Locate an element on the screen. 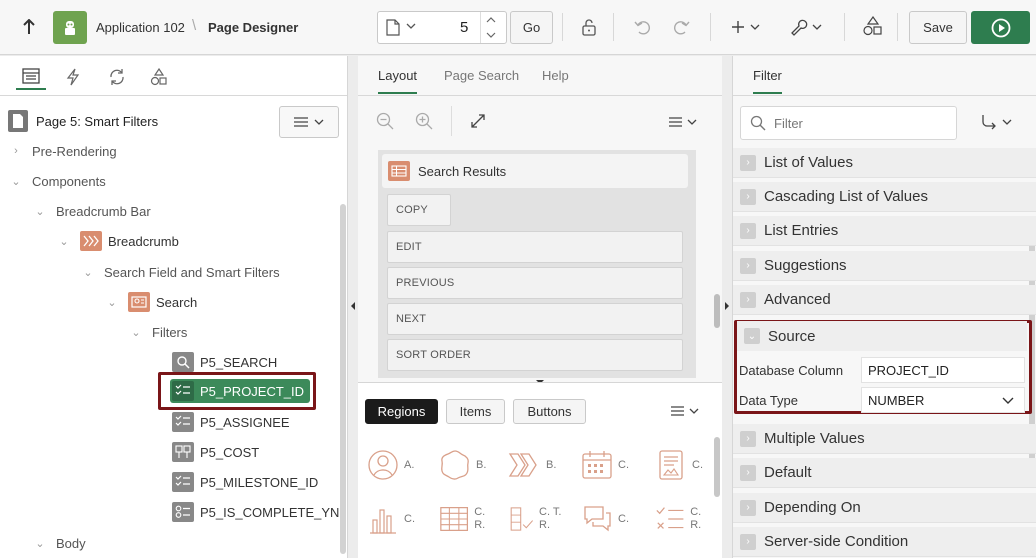 The image size is (1036, 558). group-list-entries: › List Entries is located at coordinates (884, 231).